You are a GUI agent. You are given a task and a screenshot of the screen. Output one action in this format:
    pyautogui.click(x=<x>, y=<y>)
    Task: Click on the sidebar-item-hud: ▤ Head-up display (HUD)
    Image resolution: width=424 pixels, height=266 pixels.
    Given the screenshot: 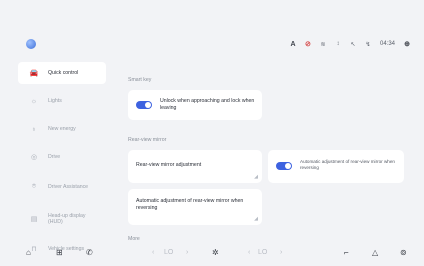 What is the action you would take?
    pyautogui.click(x=62, y=219)
    